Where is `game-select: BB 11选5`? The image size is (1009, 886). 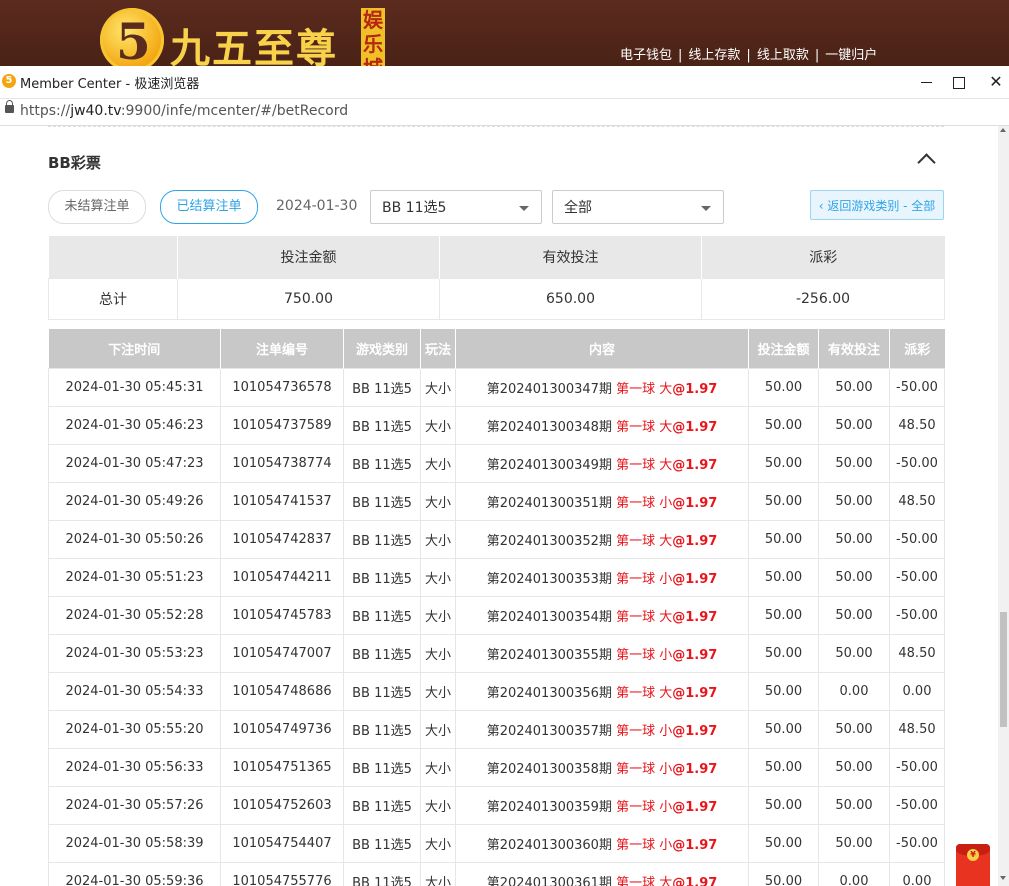
game-select: BB 11选5 is located at coordinates (456, 207).